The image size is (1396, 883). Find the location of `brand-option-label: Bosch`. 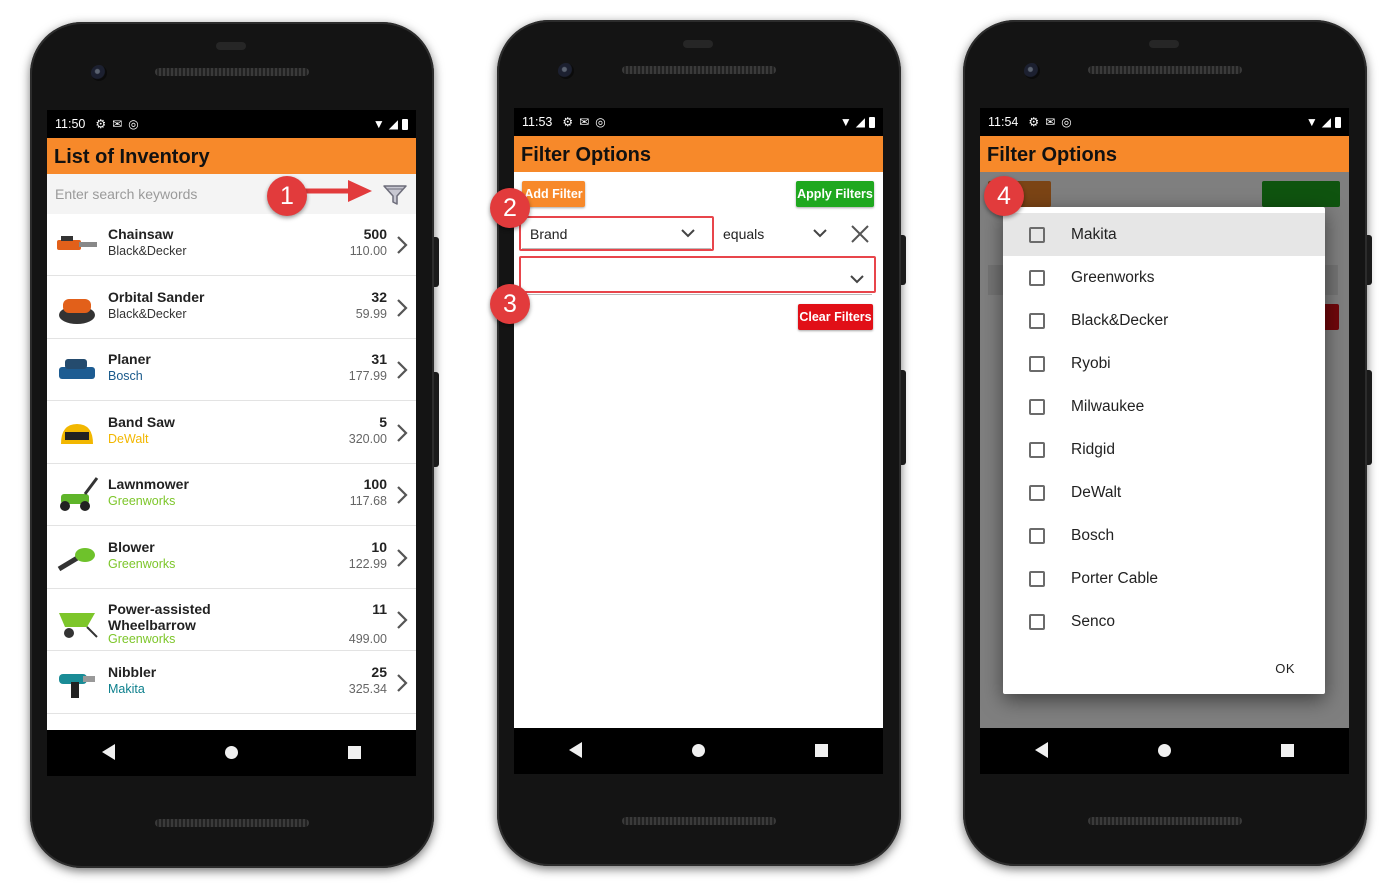

brand-option-label: Bosch is located at coordinates (1093, 535).